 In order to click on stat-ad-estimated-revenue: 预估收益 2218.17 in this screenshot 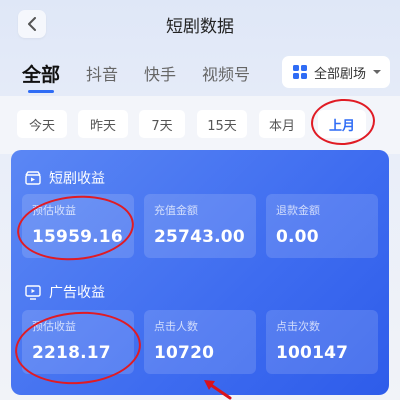, I will do `click(78, 342)`.